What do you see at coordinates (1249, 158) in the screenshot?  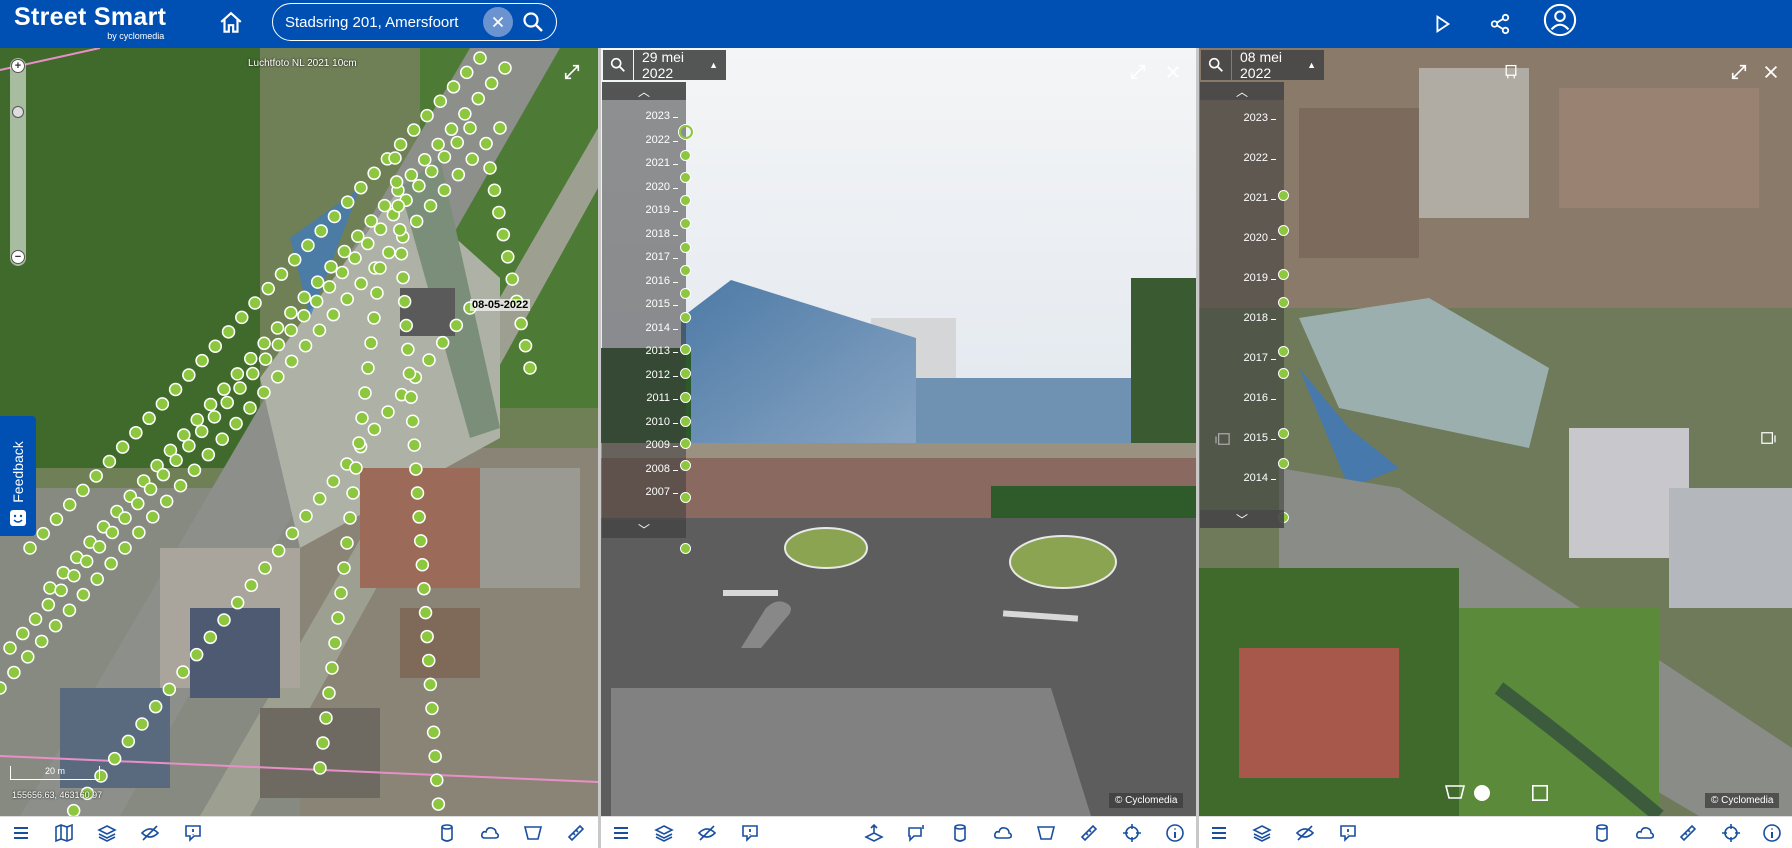 I see `year-label: 2022` at bounding box center [1249, 158].